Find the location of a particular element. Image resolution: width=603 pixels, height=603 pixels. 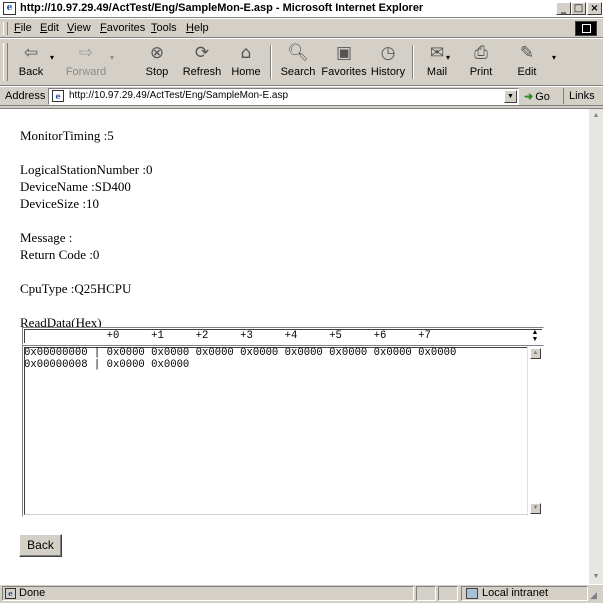

stop-label: Stop is located at coordinates (157, 72).